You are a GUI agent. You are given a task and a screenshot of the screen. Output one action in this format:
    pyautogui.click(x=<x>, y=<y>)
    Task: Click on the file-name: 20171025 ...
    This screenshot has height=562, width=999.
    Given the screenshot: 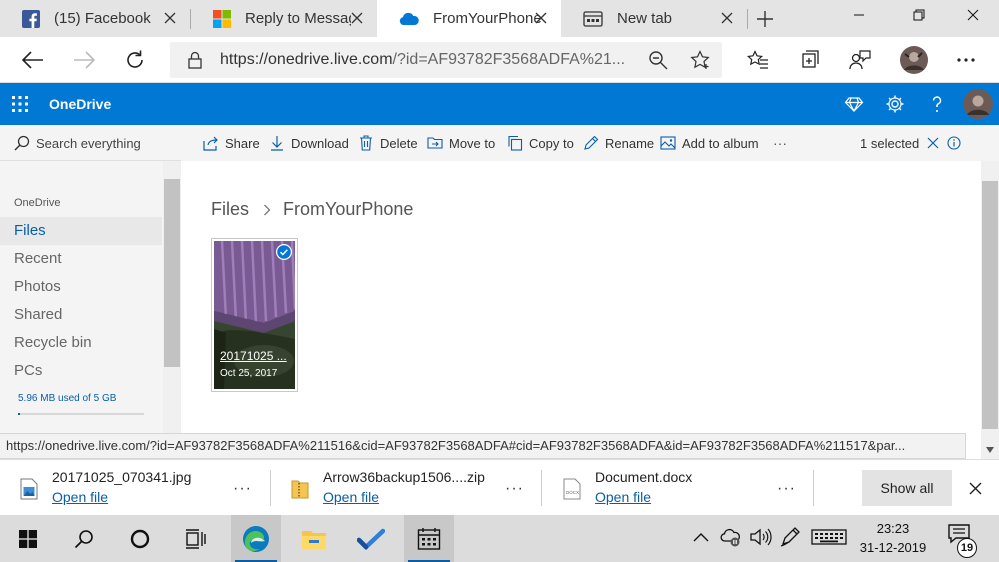 What is the action you would take?
    pyautogui.click(x=253, y=356)
    